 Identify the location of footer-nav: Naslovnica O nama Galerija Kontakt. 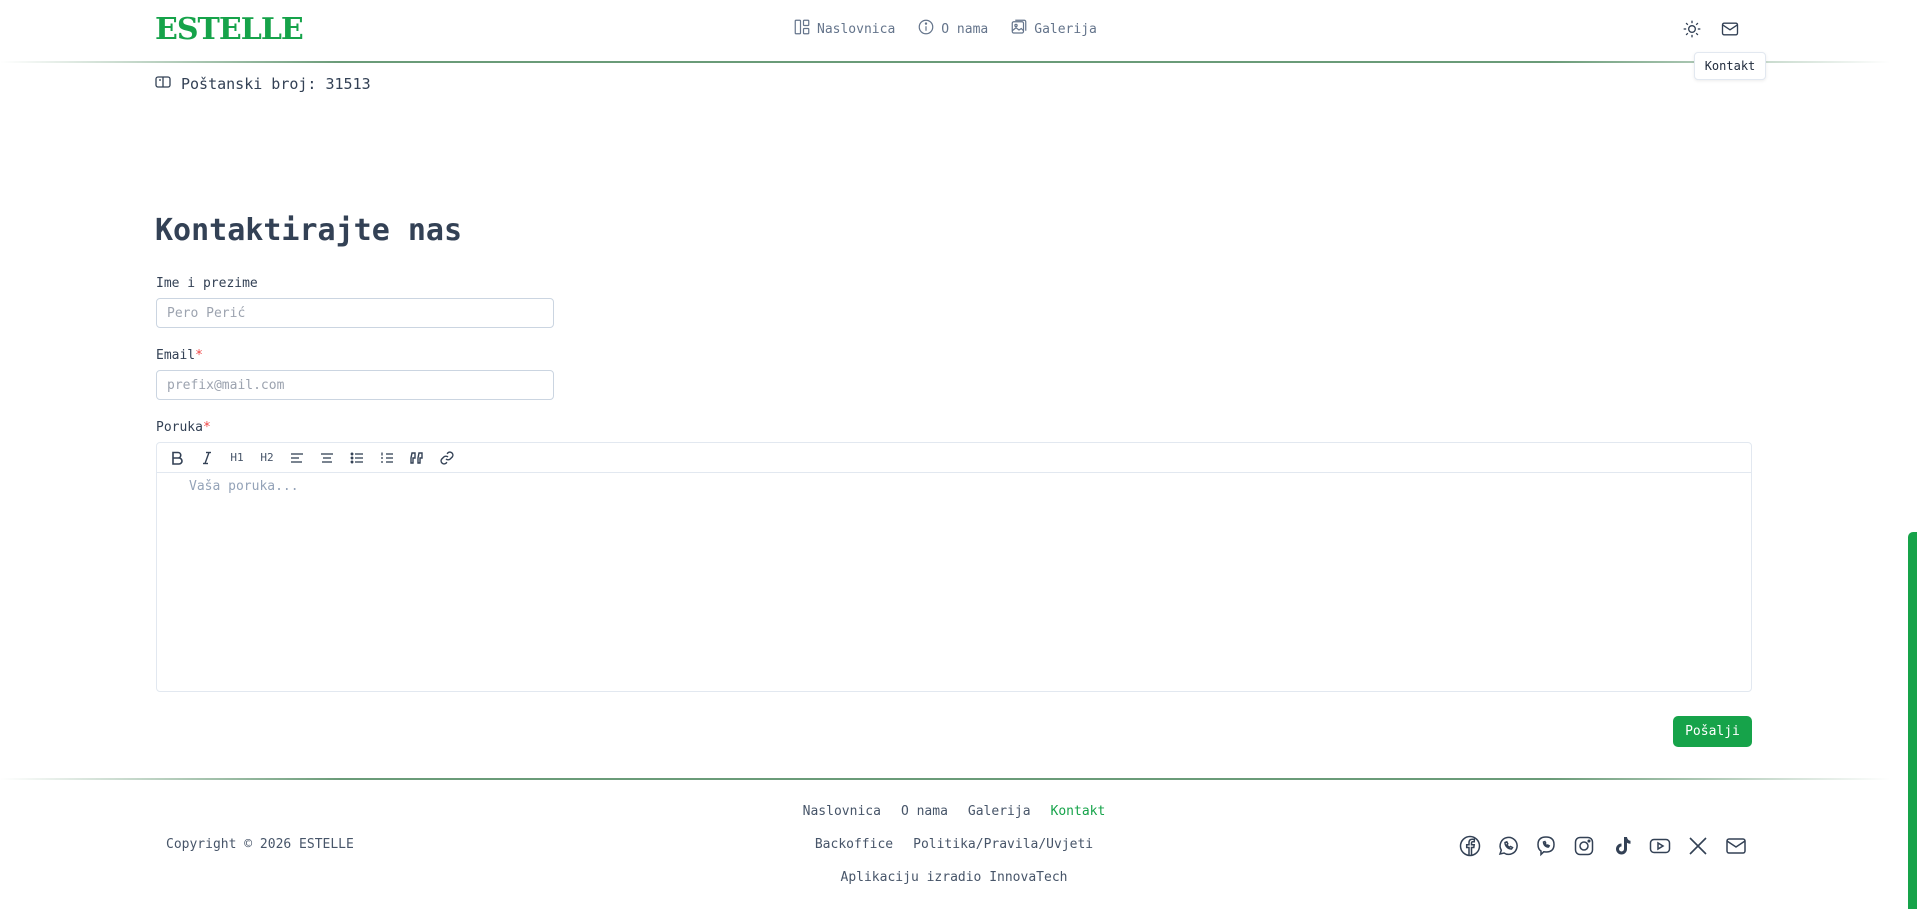
(954, 811).